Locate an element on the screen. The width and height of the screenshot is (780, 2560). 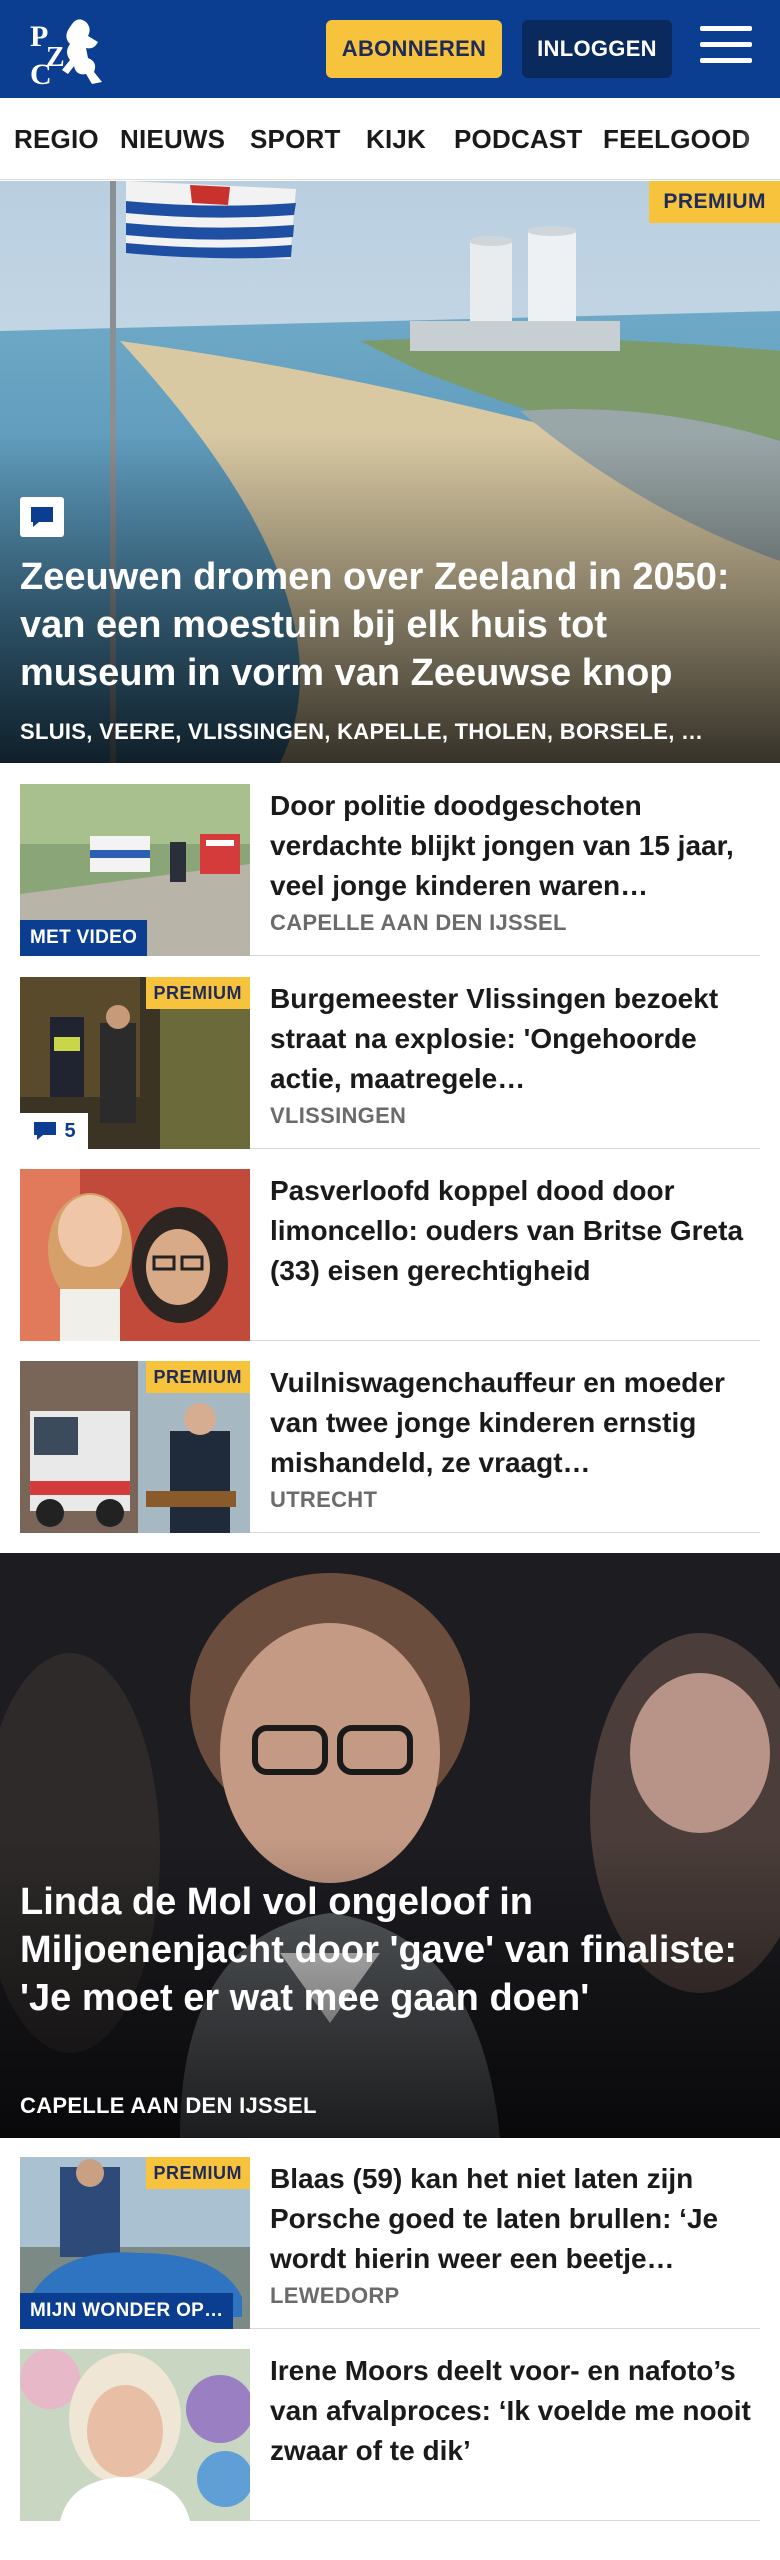
article-location: VLISSINGEN is located at coordinates (338, 1115).